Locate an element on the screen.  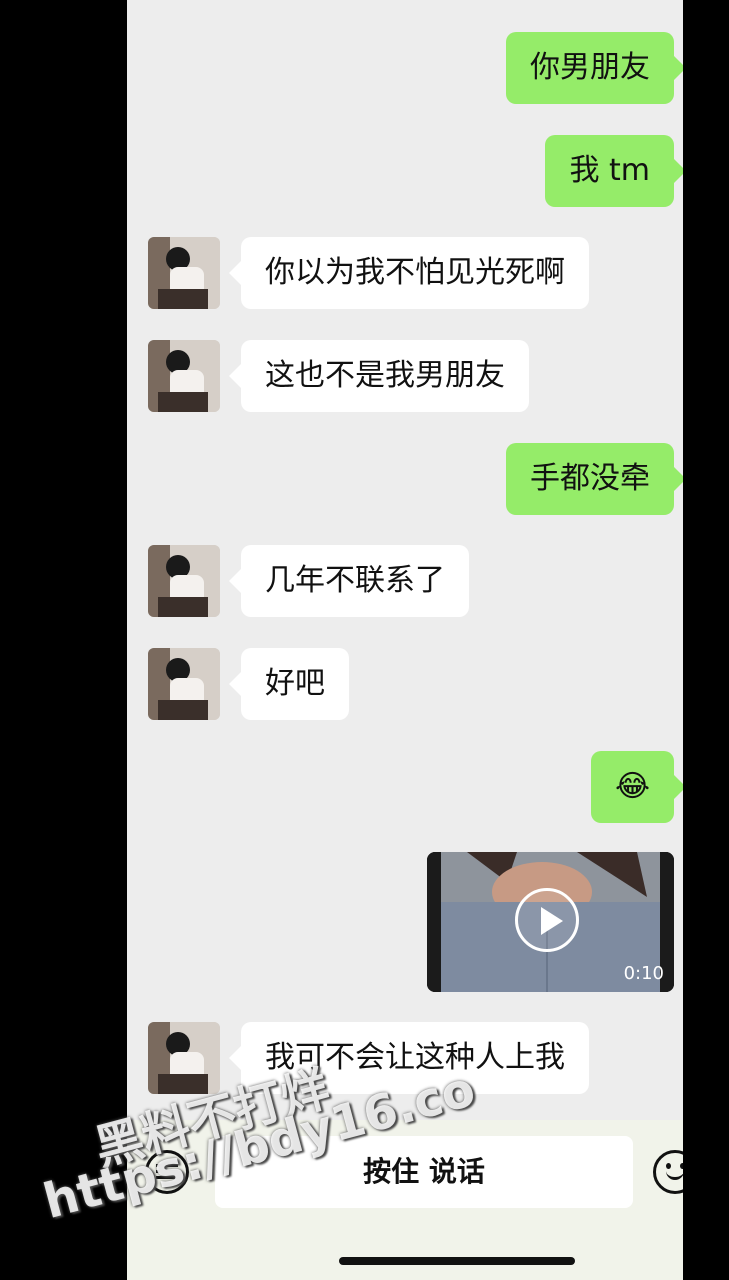
message-bubble-incoming: 你以为我不怕见光死啊 is located at coordinates (409, 273).